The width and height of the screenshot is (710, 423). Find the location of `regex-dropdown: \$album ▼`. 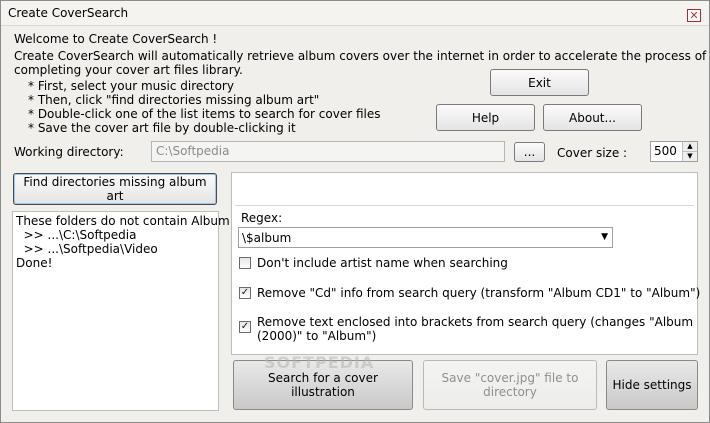

regex-dropdown: \$album ▼ is located at coordinates (425, 237).